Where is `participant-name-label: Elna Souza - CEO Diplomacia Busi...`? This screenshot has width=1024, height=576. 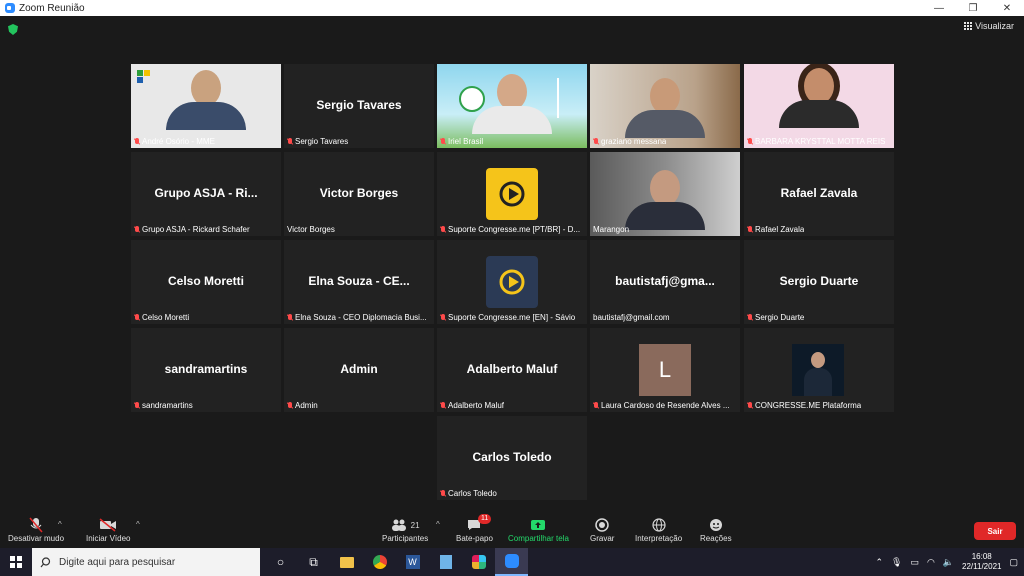 participant-name-label: Elna Souza - CEO Diplomacia Busi... is located at coordinates (361, 317).